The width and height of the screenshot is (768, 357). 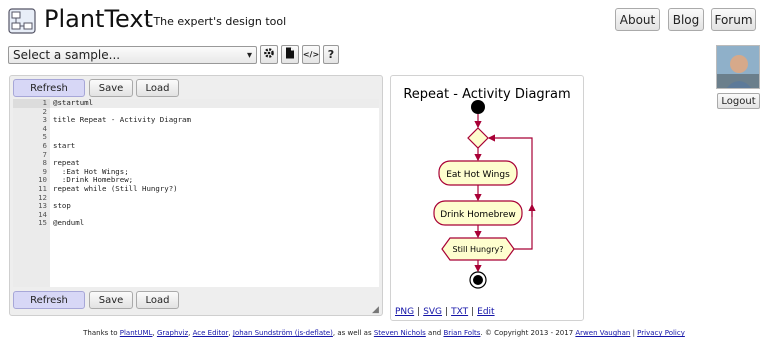 What do you see at coordinates (132, 55) in the screenshot?
I see `sample-select: Select a sample... ▾` at bounding box center [132, 55].